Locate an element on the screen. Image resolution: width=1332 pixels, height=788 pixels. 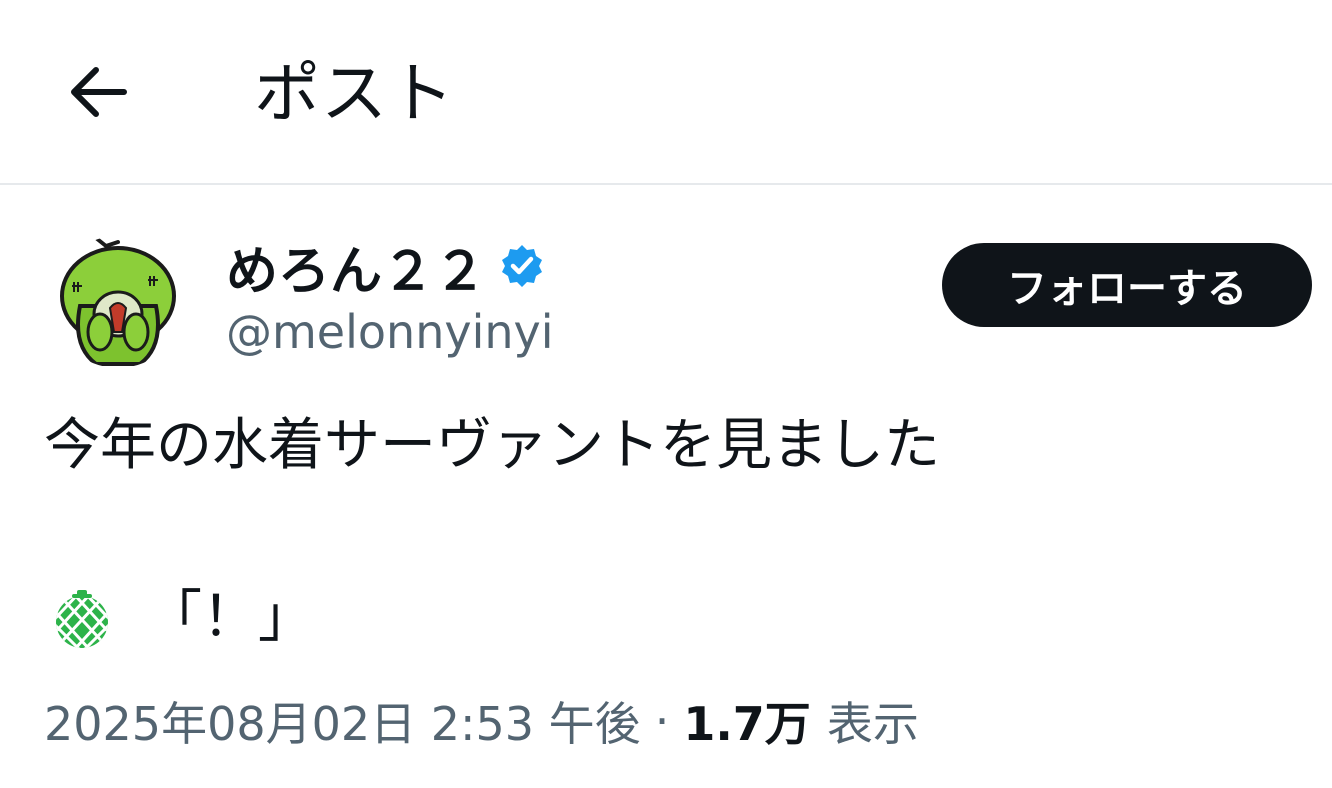
views-label: 表示 is located at coordinates (872, 724).